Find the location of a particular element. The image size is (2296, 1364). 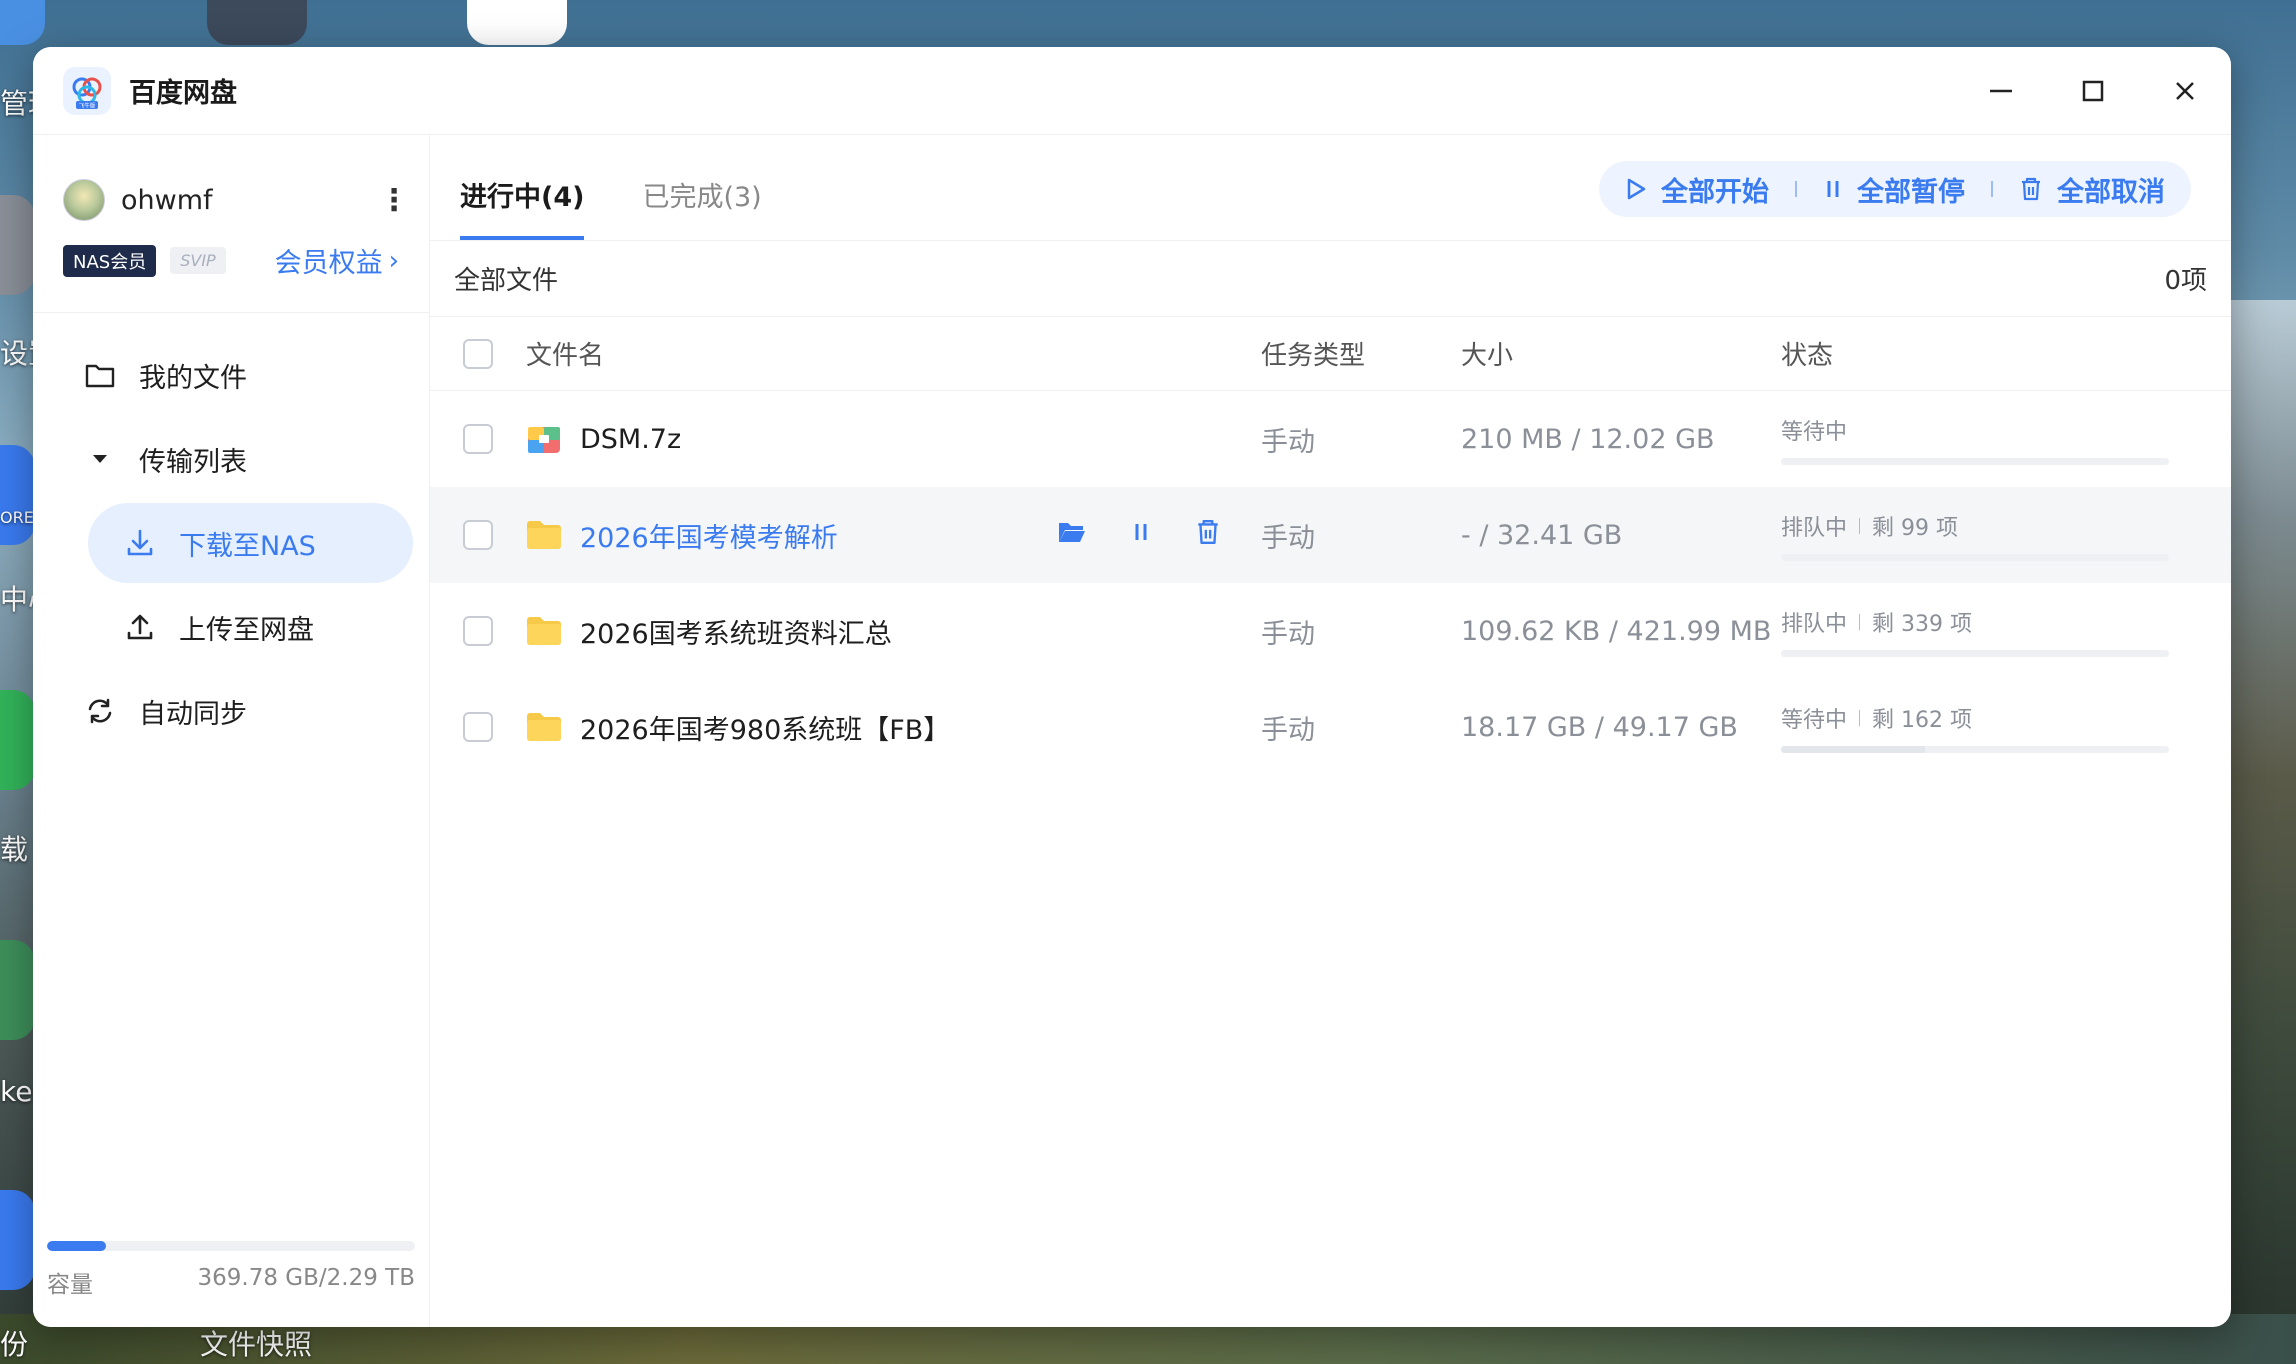

bulk-actions: 全部开始 全部暂停 全部取消 is located at coordinates (1895, 189).